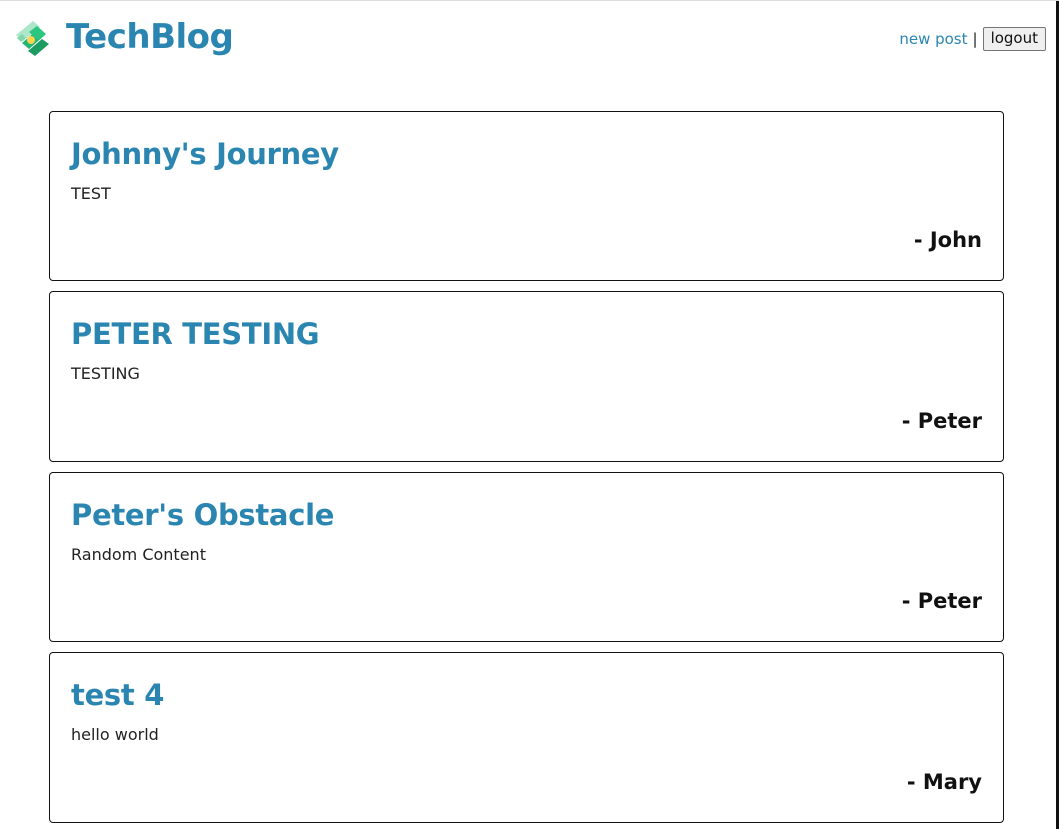 The width and height of the screenshot is (1059, 829). What do you see at coordinates (105, 373) in the screenshot?
I see `post-body: TESTING` at bounding box center [105, 373].